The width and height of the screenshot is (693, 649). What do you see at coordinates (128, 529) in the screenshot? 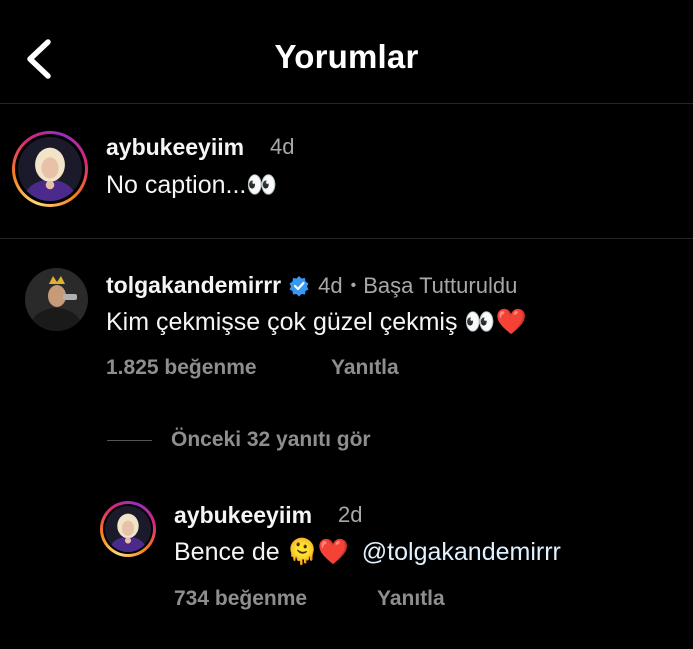
I see `avatar-reply` at bounding box center [128, 529].